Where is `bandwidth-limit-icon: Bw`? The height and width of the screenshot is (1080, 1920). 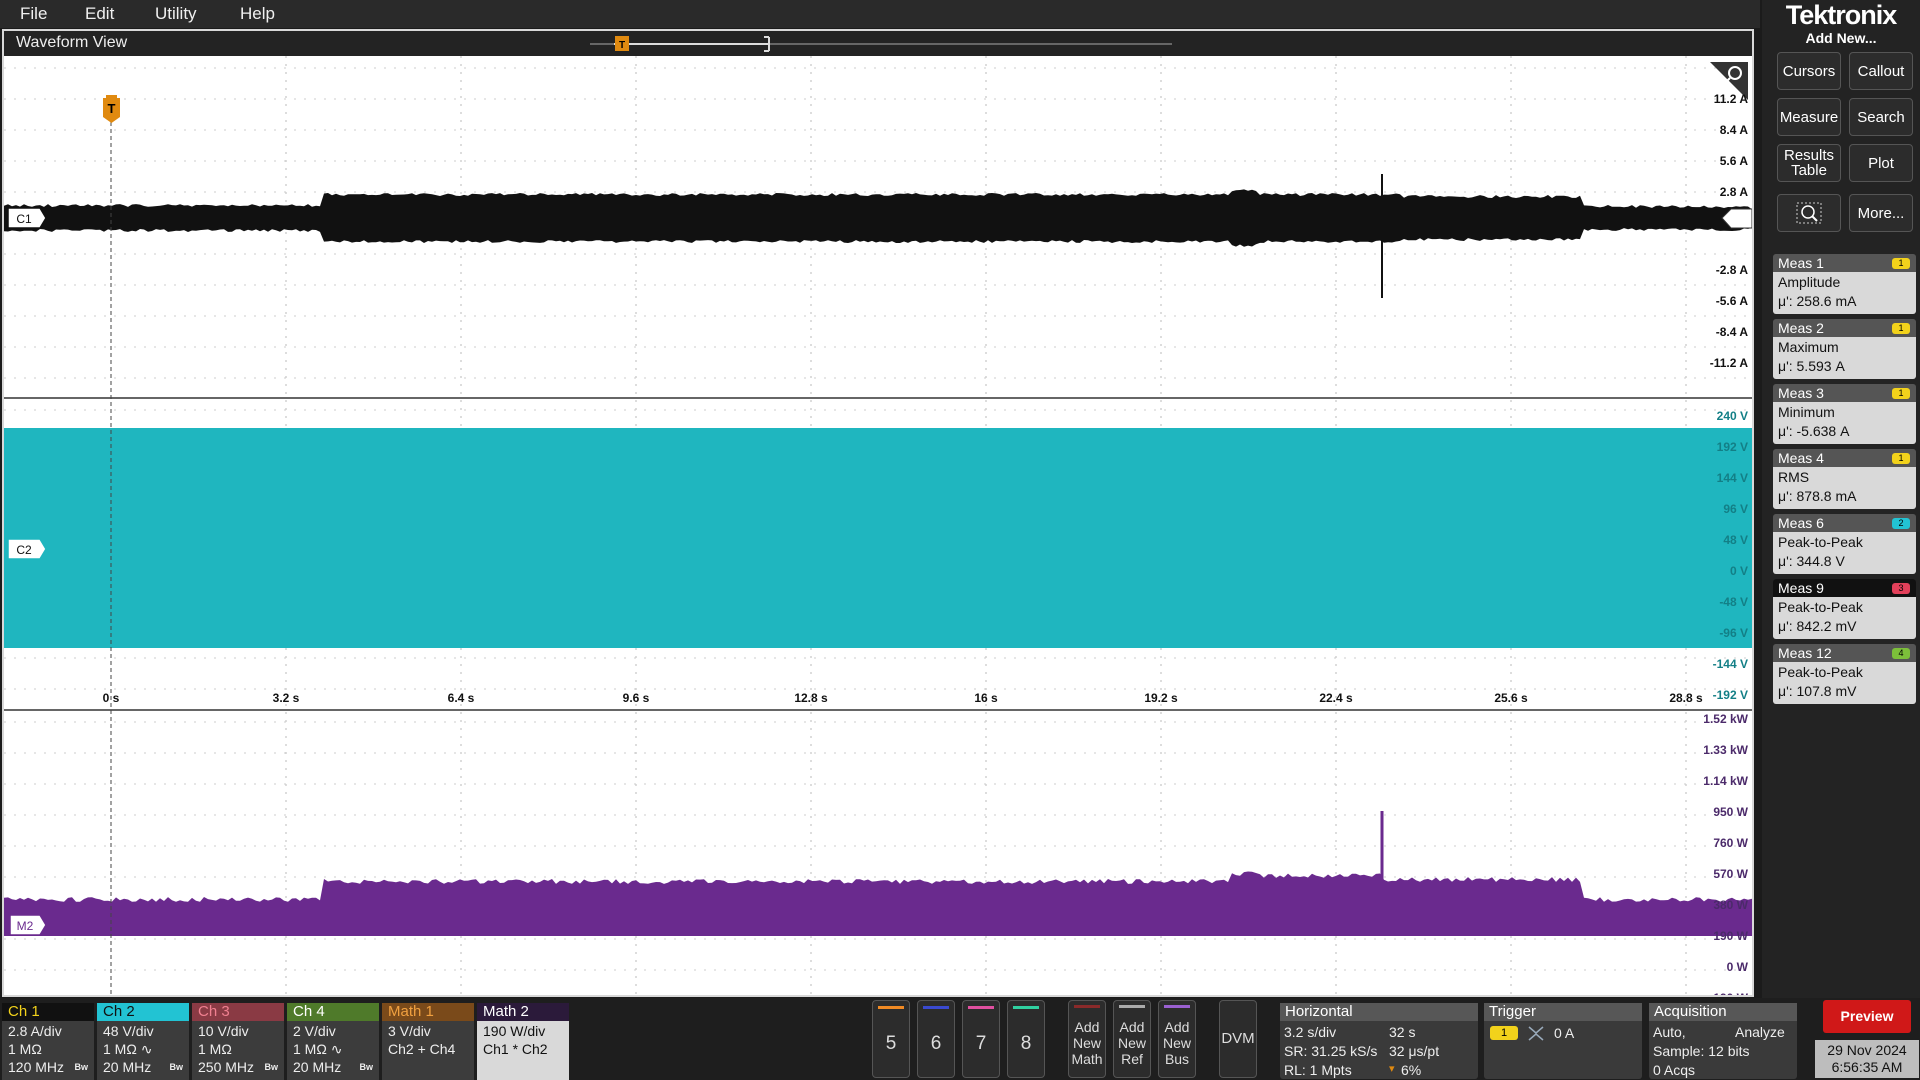
bandwidth-limit-icon: Bw is located at coordinates (81, 1067).